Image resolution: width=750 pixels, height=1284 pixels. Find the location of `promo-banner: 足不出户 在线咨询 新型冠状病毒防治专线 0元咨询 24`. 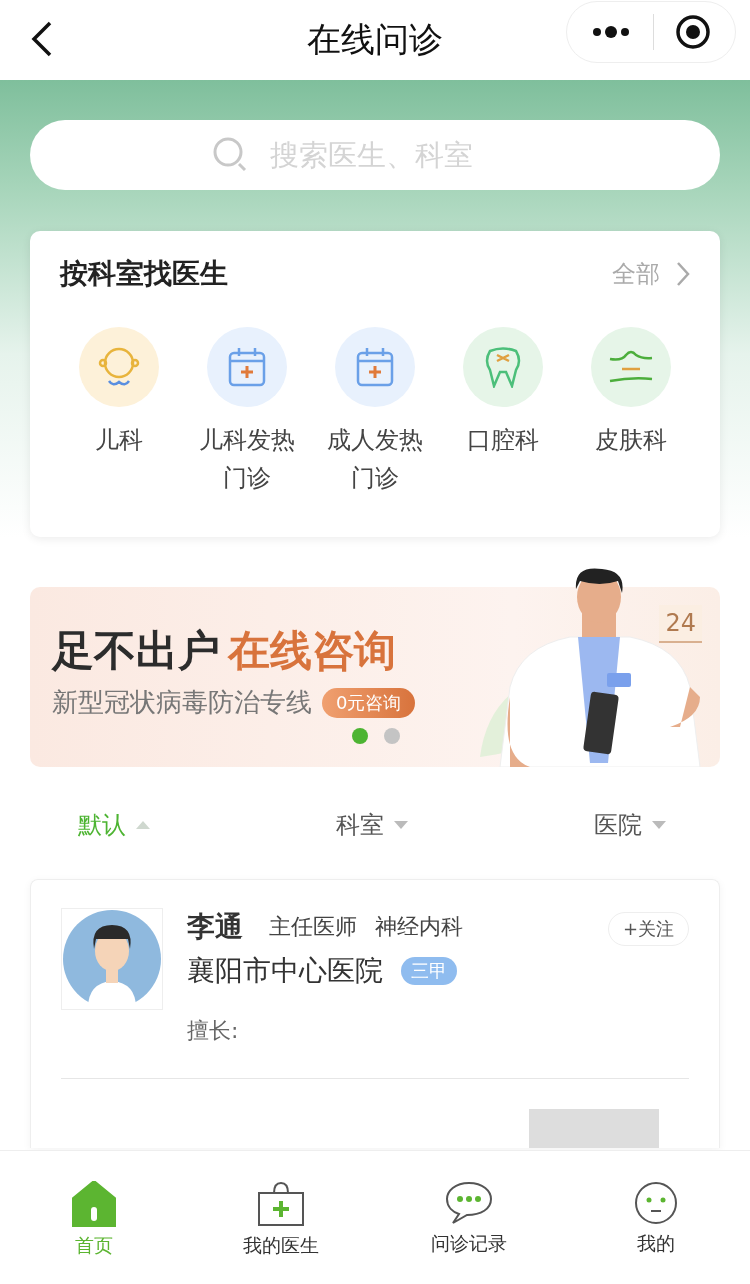

promo-banner: 足不出户 在线咨询 新型冠状病毒防治专线 0元咨询 24 is located at coordinates (375, 667).